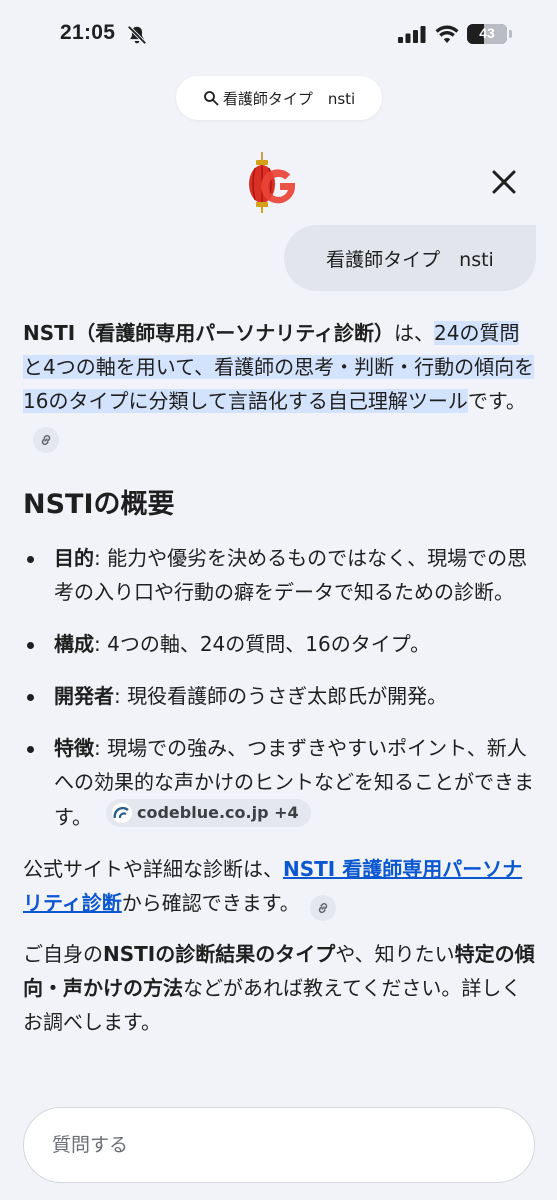  I want to click on bullet-label: 特徴, so click(74, 748).